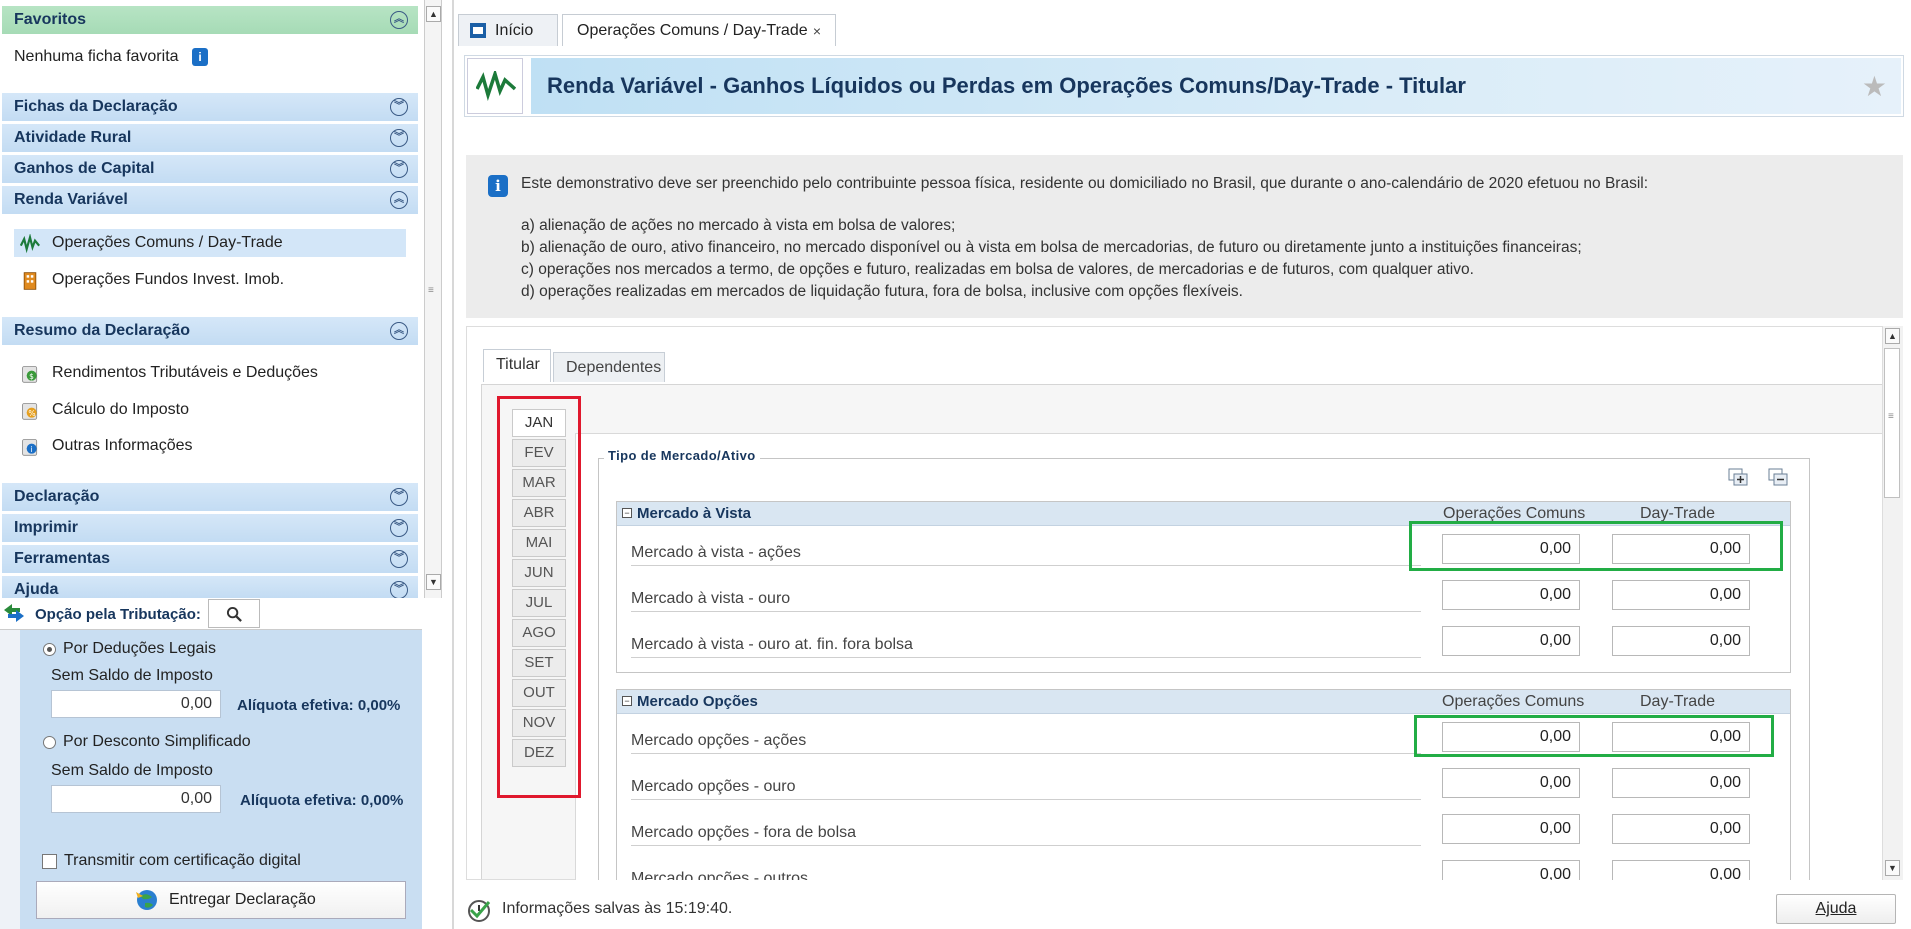 The image size is (1911, 929). What do you see at coordinates (210, 331) in the screenshot?
I see `section-resumo-declaracao: Resumo da Declaração ︽` at bounding box center [210, 331].